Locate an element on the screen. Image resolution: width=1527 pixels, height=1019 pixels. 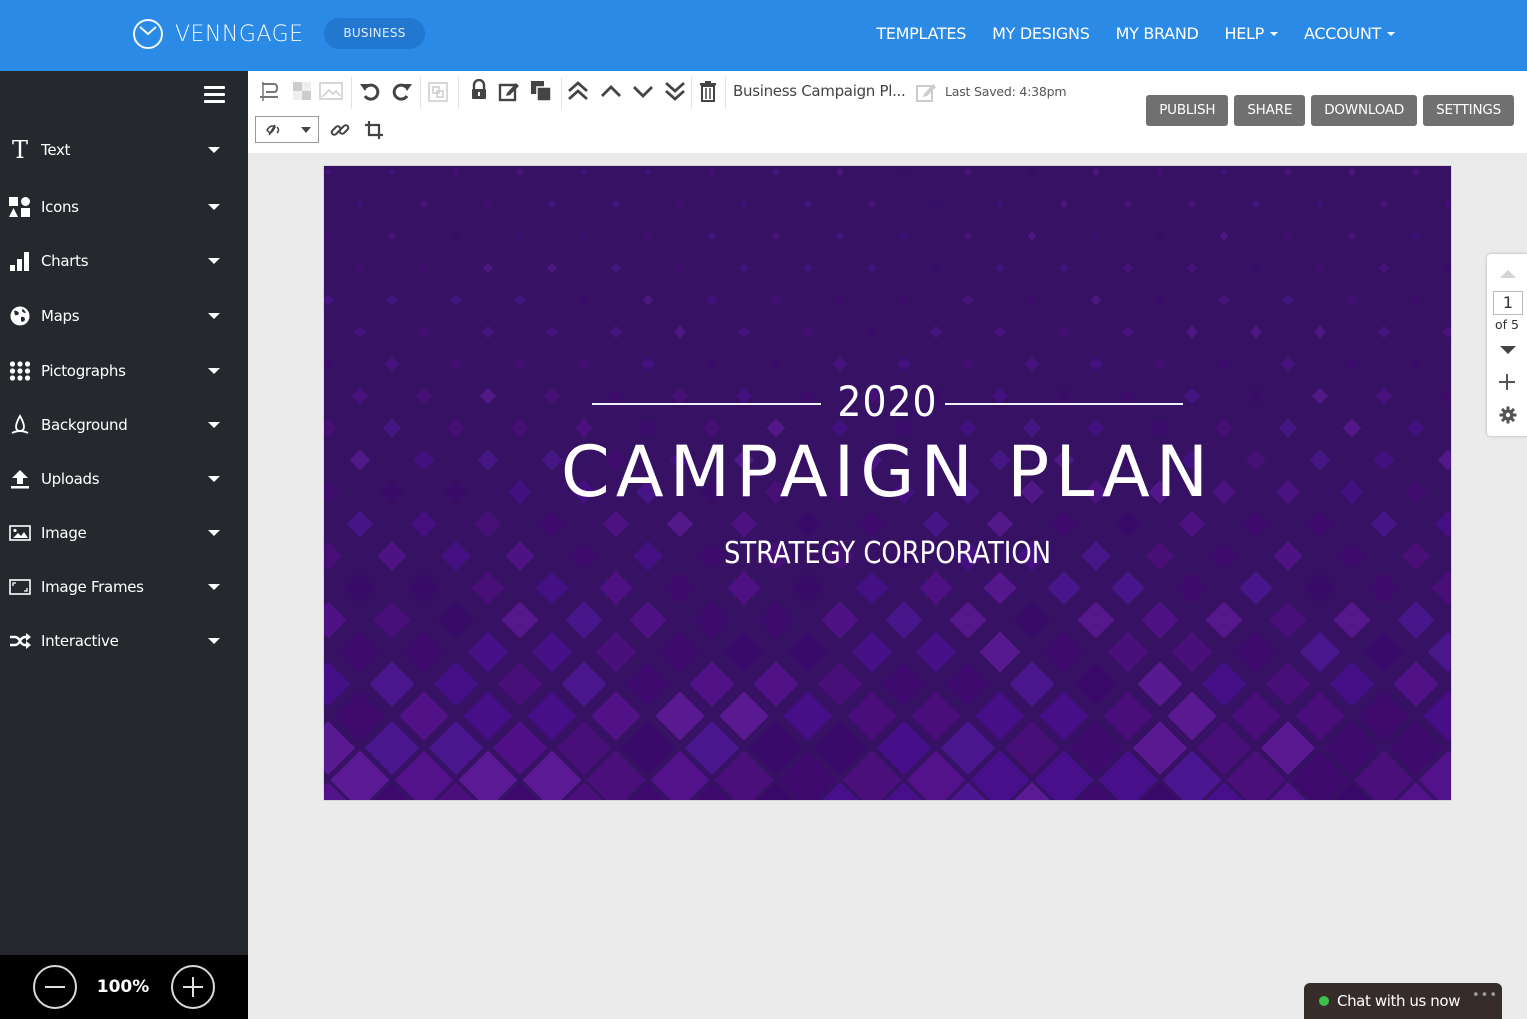
plan-badge: BUSINESS is located at coordinates (374, 33).